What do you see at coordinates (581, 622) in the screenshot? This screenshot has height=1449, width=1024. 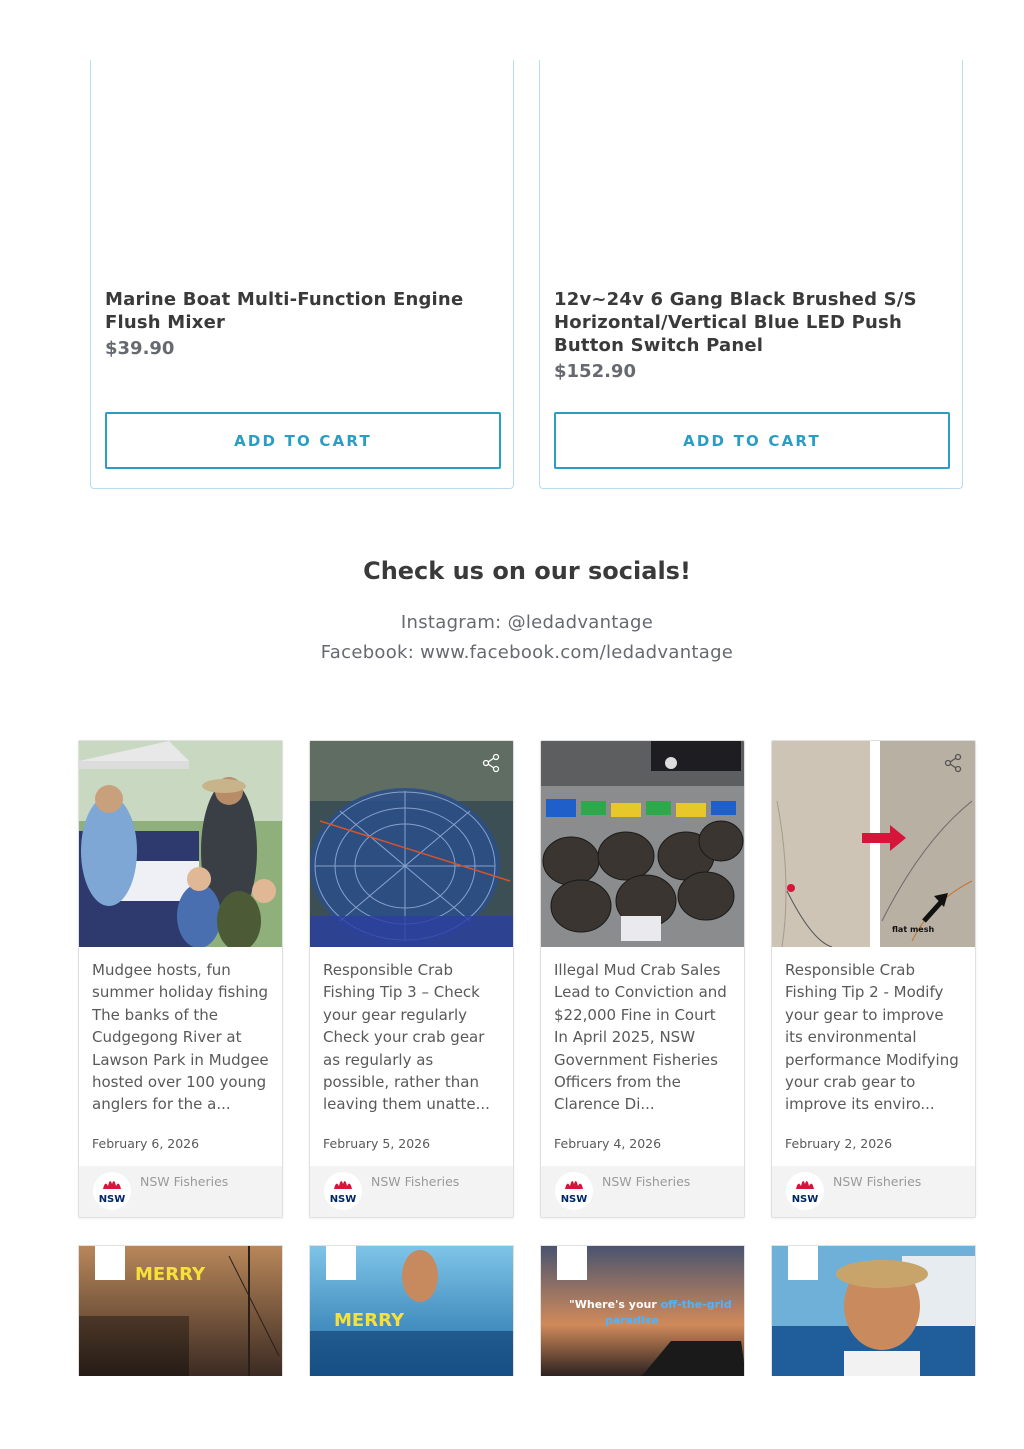 I see `instagram-link: @ledadvantage` at bounding box center [581, 622].